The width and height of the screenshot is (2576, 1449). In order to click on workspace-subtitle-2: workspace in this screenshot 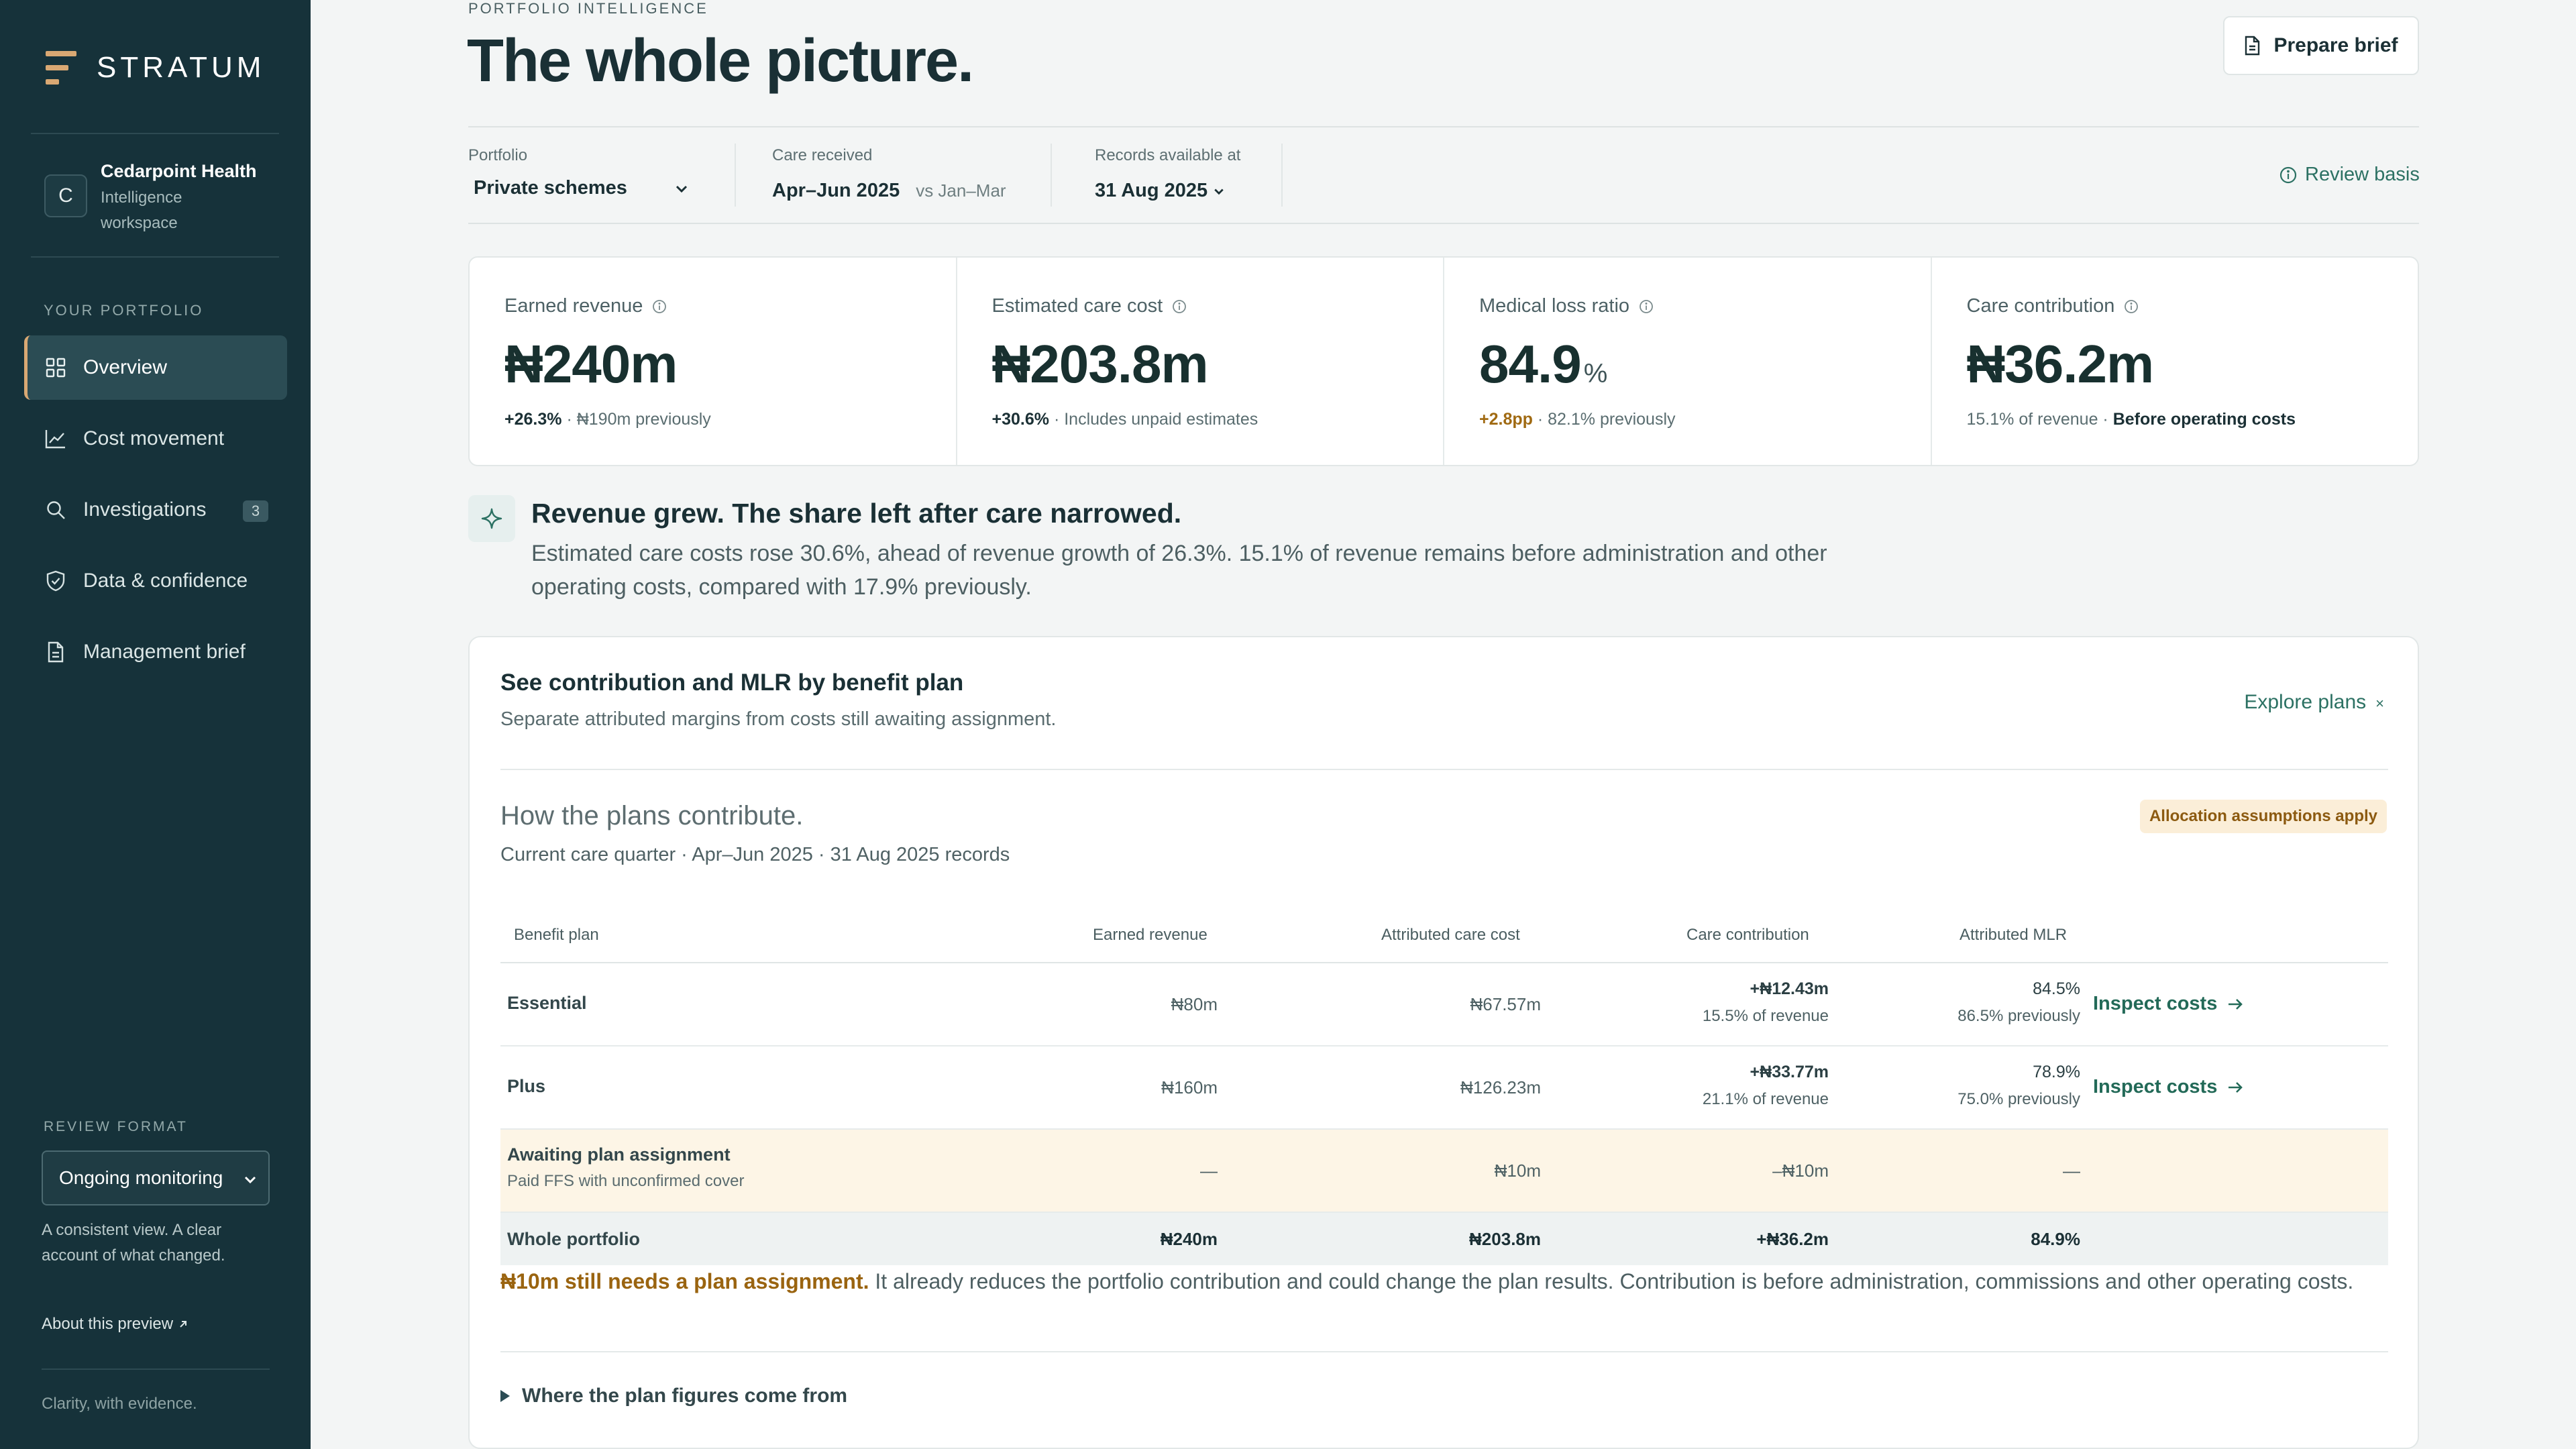, I will do `click(139, 223)`.